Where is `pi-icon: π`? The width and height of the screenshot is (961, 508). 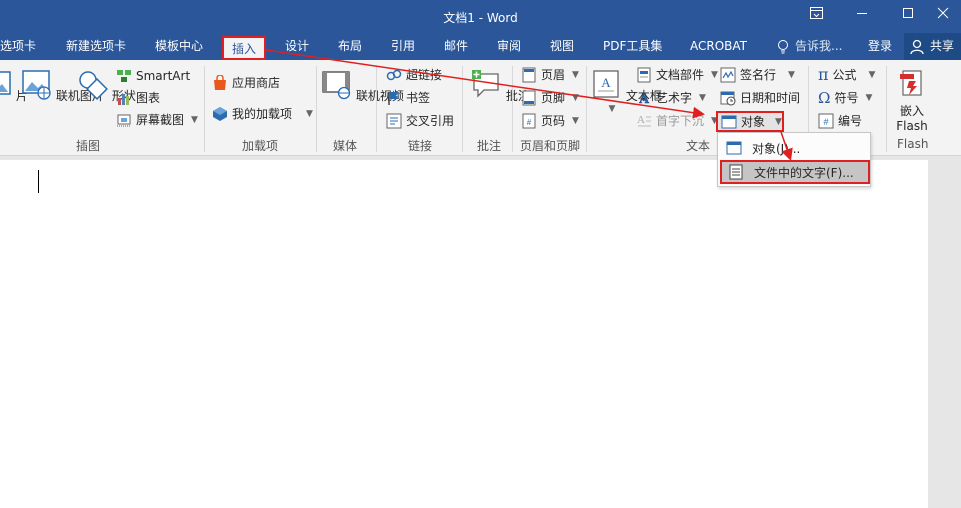
pi-icon: π is located at coordinates (823, 74).